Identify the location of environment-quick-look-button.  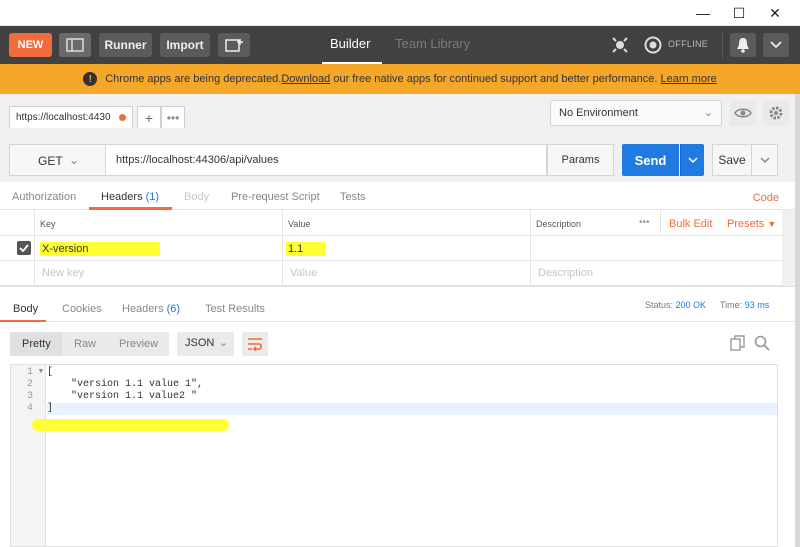
(743, 113).